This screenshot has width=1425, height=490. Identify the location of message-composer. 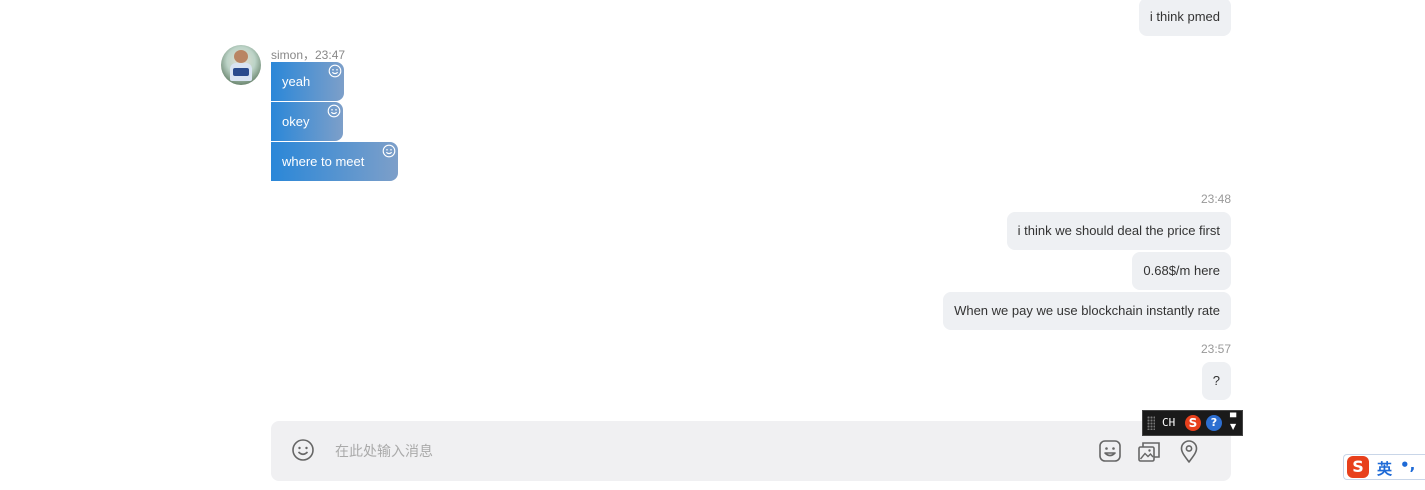
(751, 451).